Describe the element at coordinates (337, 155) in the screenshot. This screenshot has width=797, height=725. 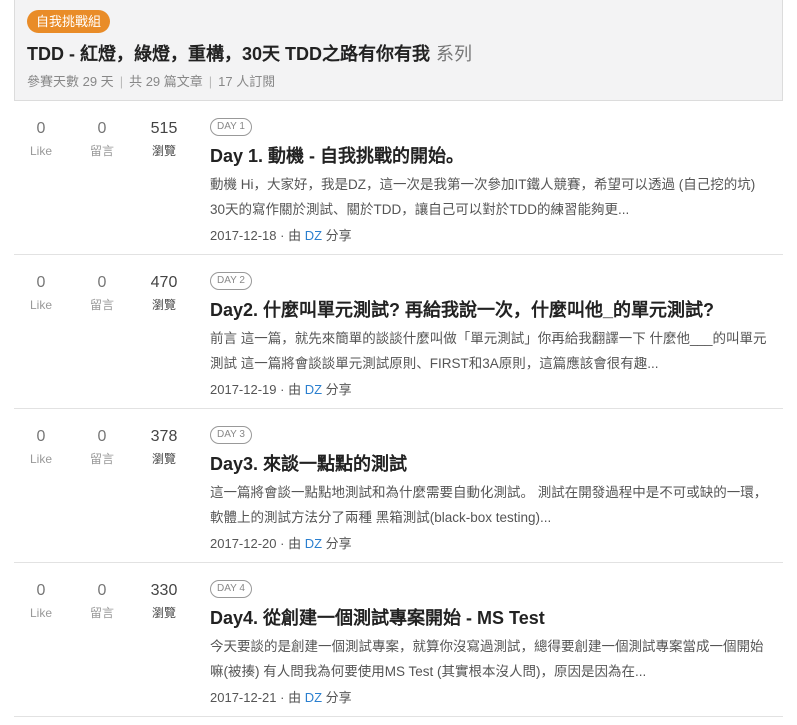
I see `article-title: Day 1. 動機 - 自我挑戰的開始。` at that location.